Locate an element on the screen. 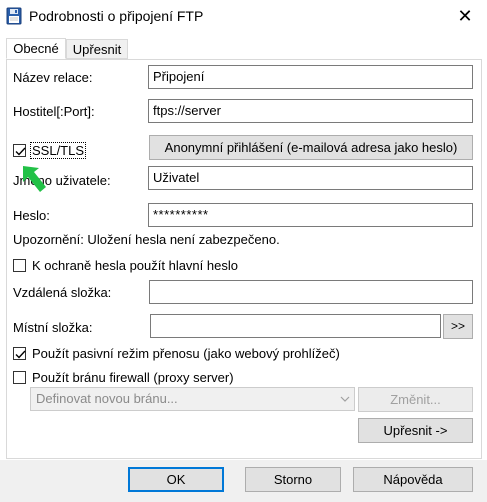 The height and width of the screenshot is (502, 487). local-folder-label: Místní složka: is located at coordinates (53, 327).